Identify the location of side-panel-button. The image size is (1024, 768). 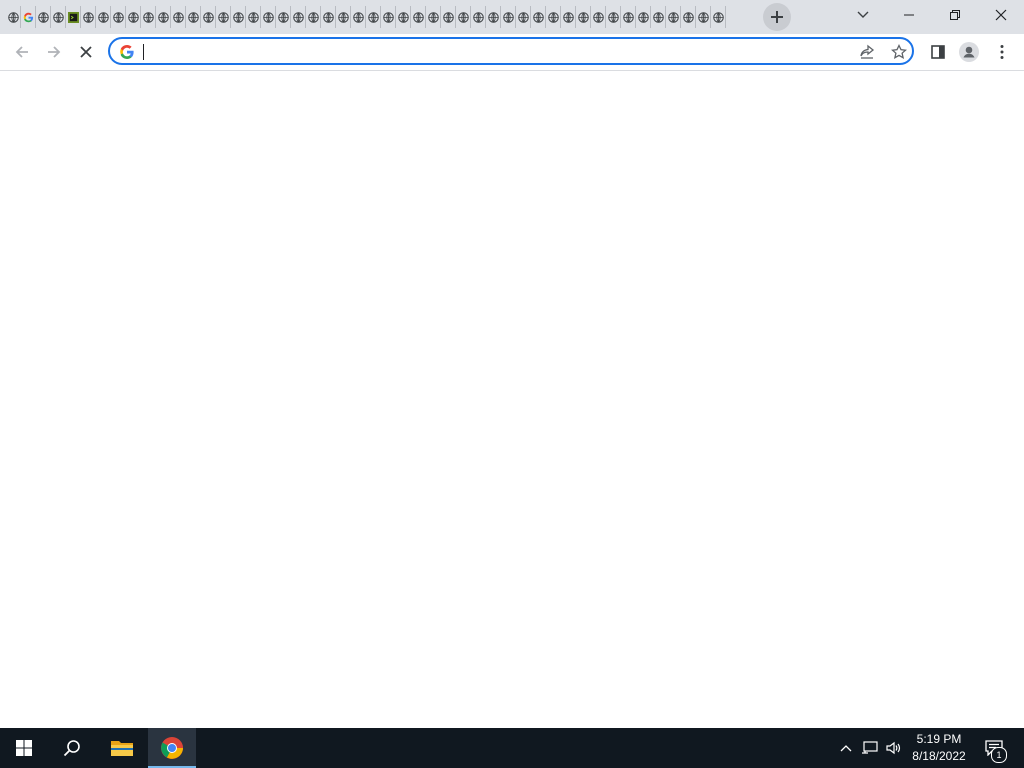
(938, 52).